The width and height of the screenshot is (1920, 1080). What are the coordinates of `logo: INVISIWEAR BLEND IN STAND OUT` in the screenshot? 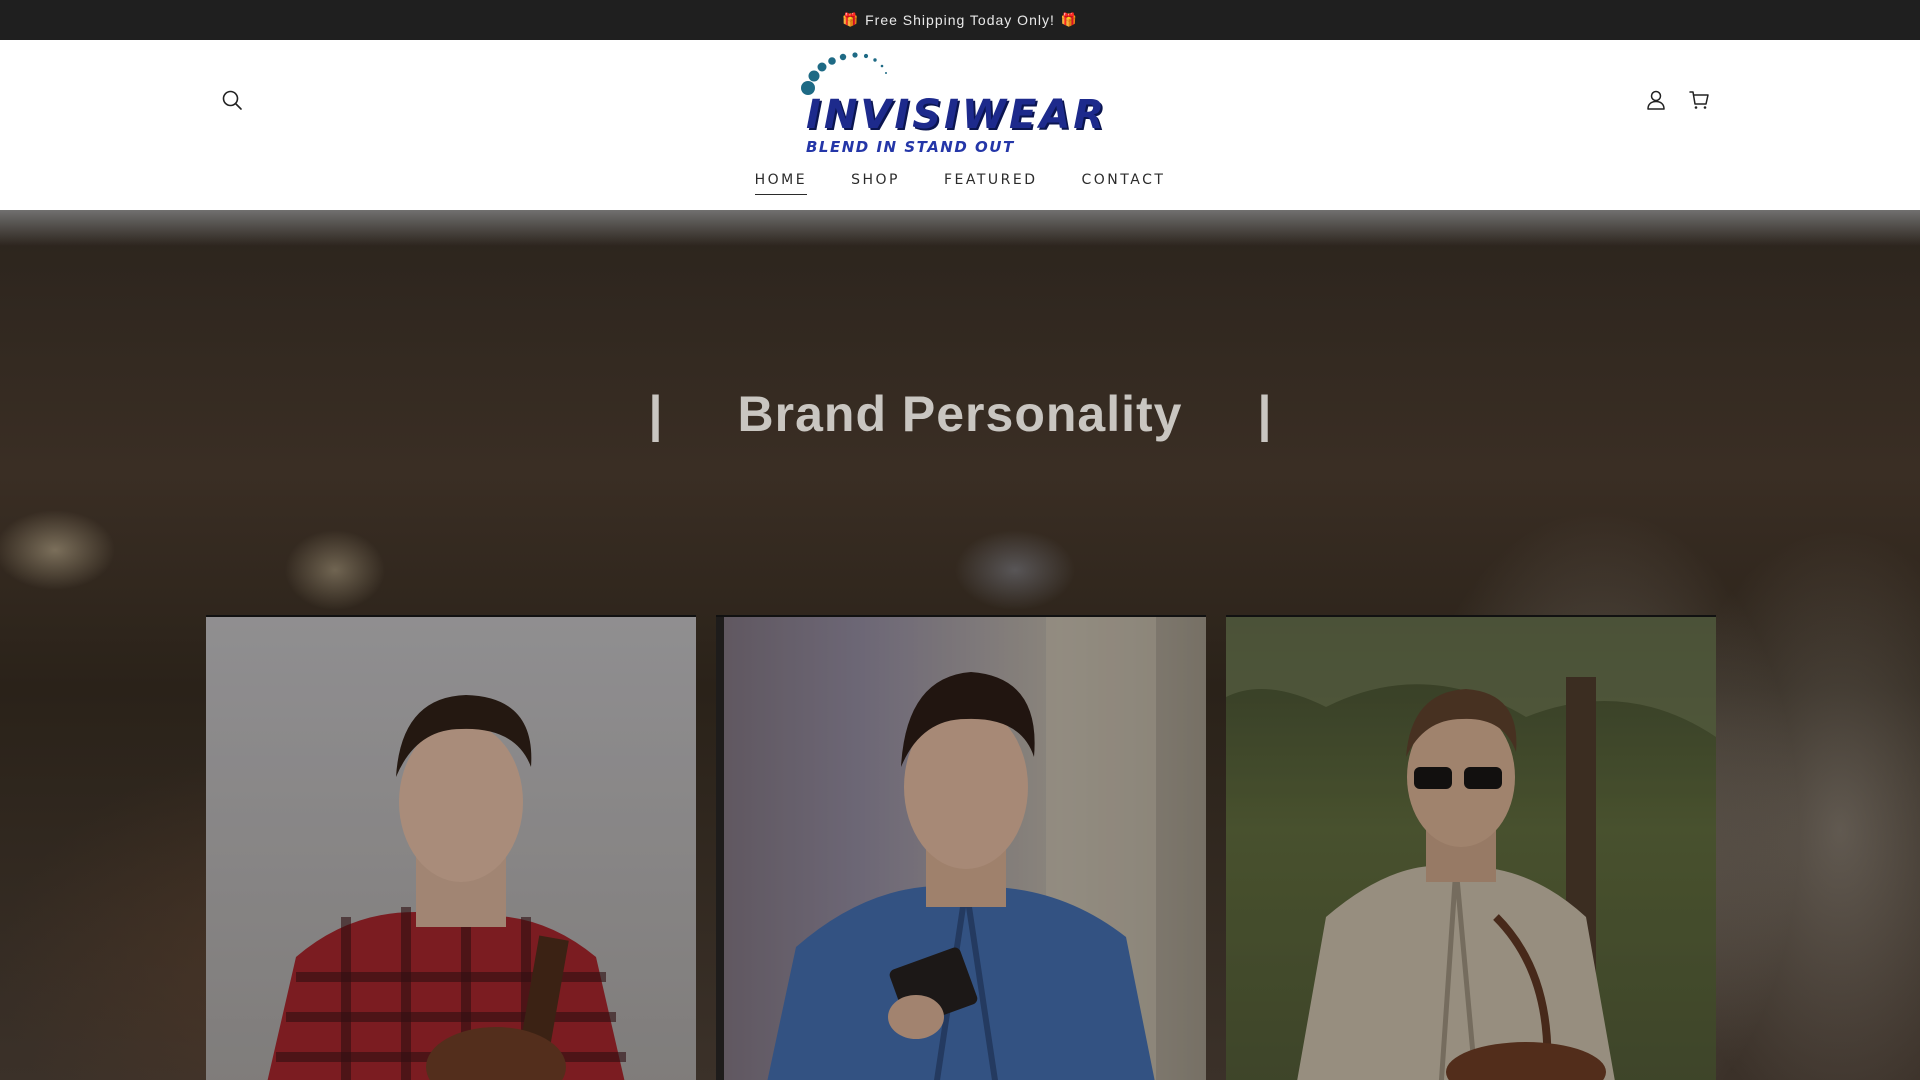 It's located at (960, 103).